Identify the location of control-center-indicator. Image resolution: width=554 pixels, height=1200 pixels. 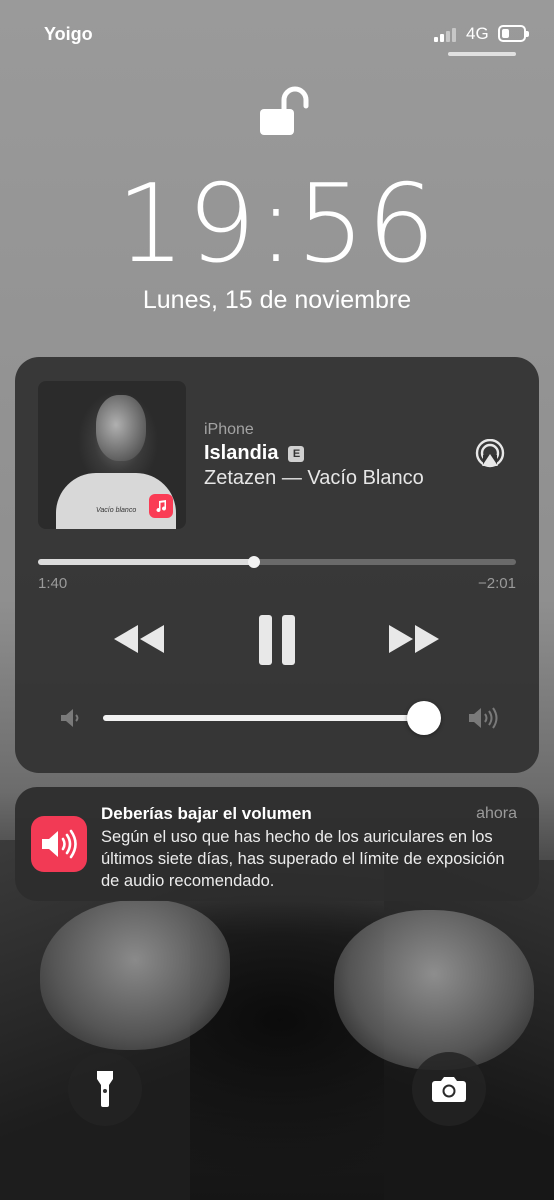
(482, 54).